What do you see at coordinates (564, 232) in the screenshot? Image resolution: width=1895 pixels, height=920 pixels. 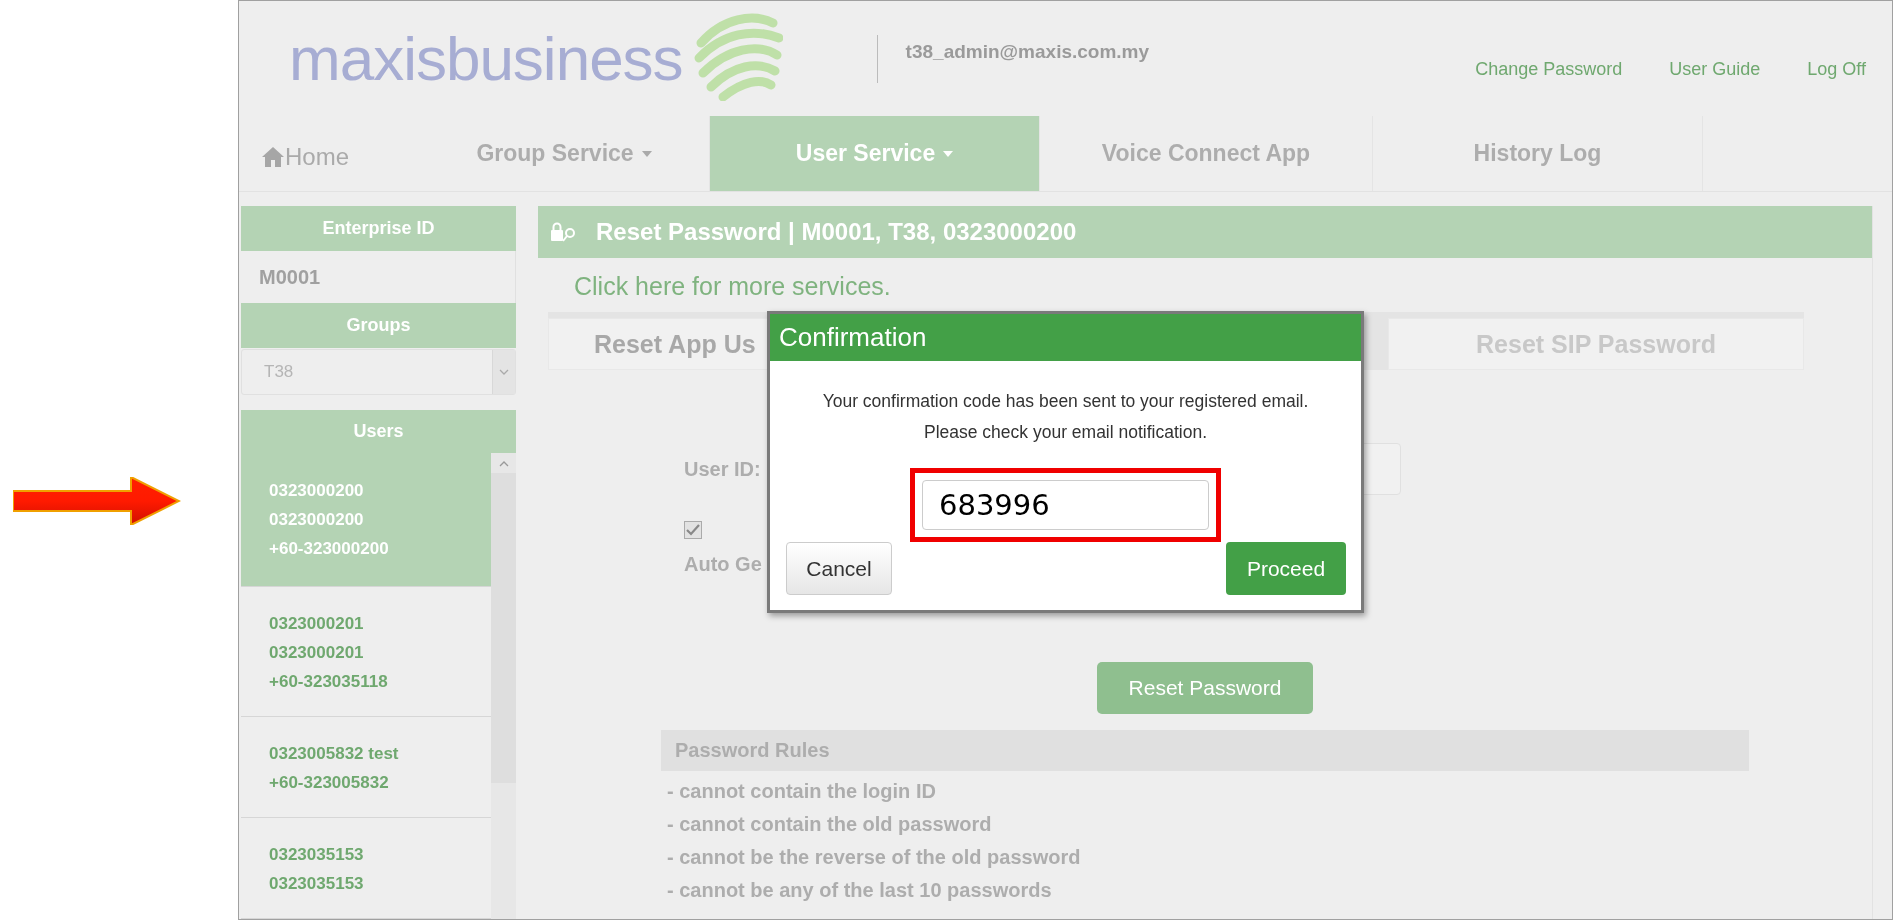 I see `lock-key-icon` at bounding box center [564, 232].